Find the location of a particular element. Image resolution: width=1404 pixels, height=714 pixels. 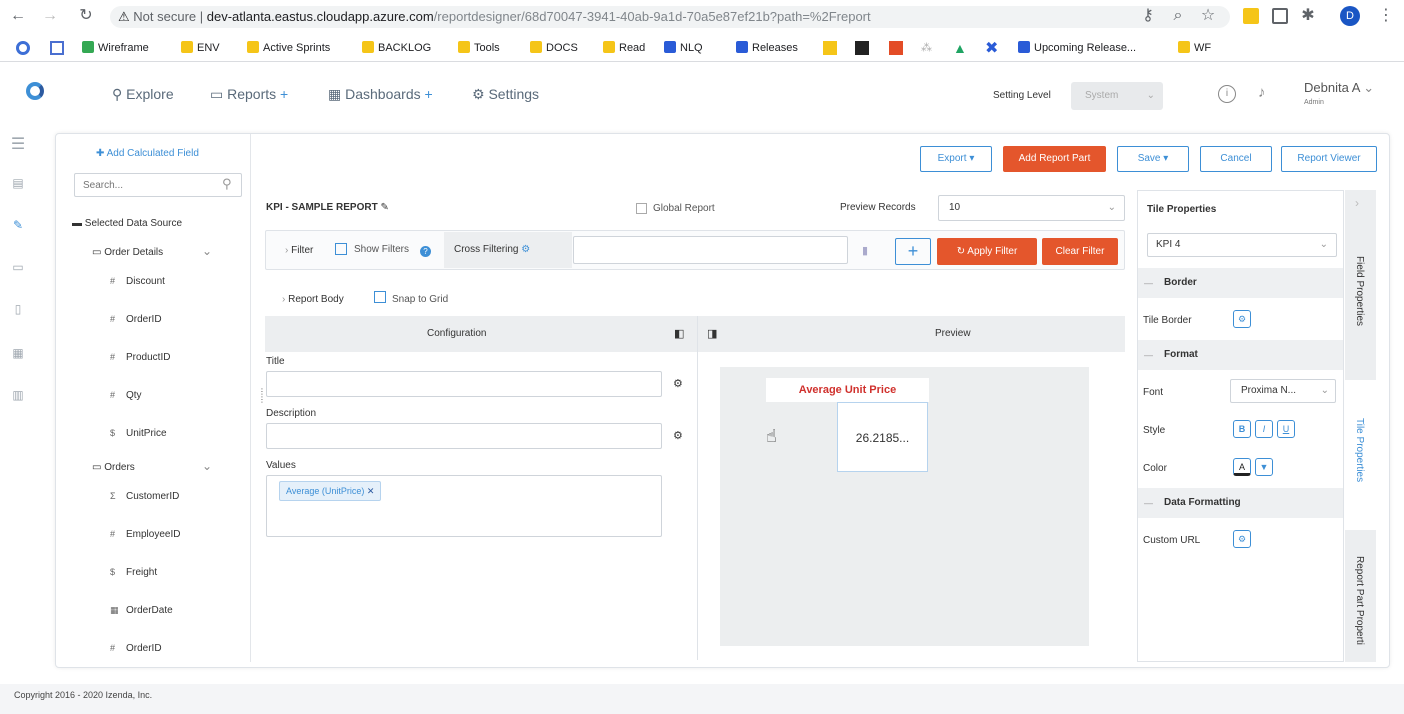

field-item: # Discount is located at coordinates (137, 281).